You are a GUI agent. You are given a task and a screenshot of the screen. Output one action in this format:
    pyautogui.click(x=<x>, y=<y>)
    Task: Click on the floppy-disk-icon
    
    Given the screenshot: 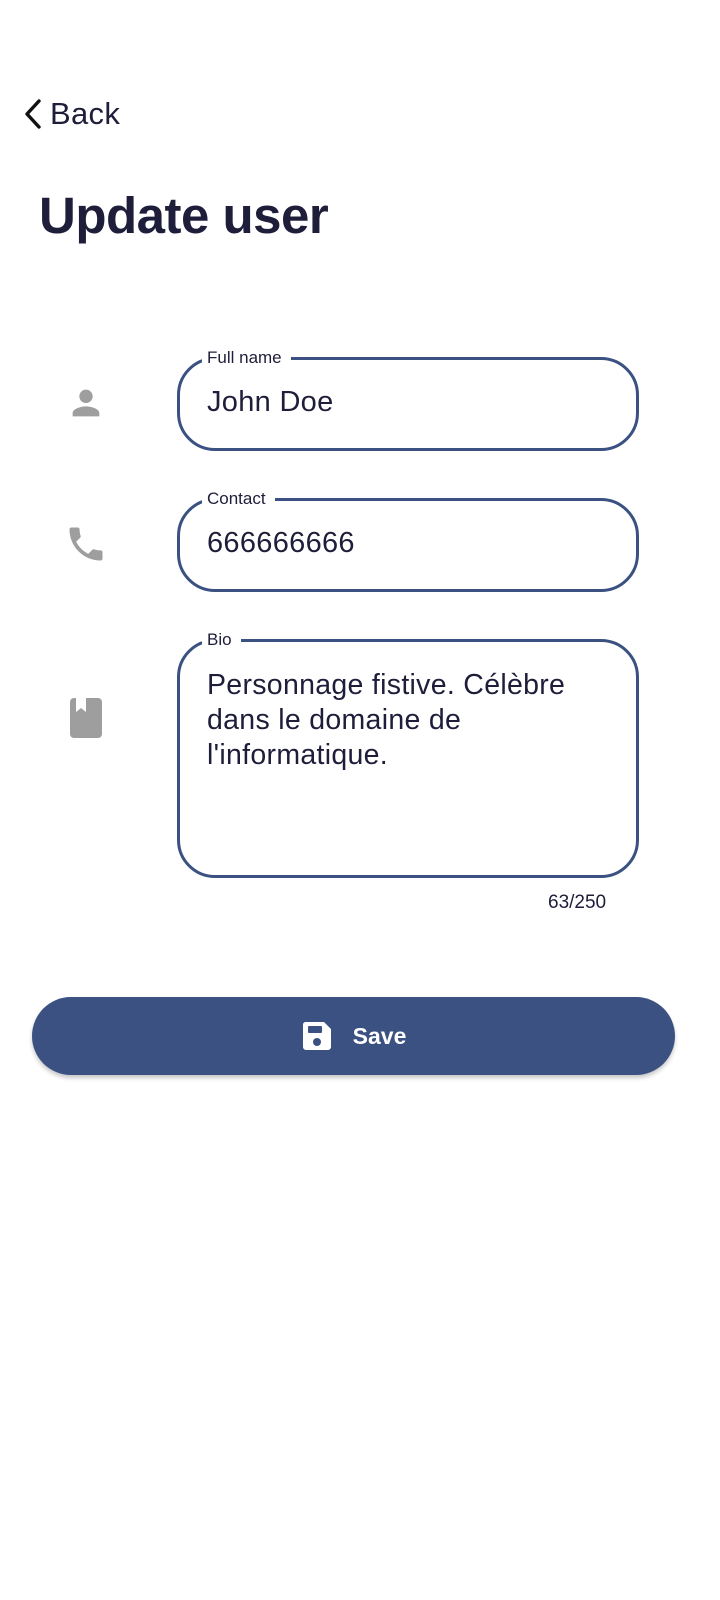 What is the action you would take?
    pyautogui.click(x=317, y=1036)
    